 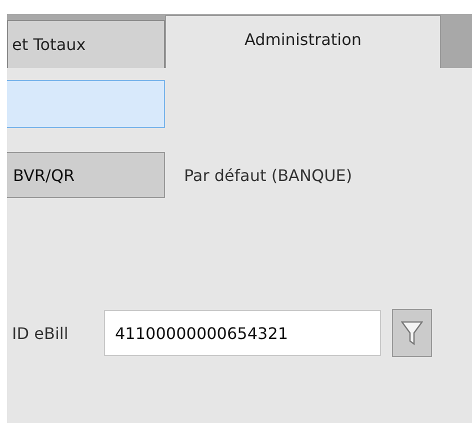 What do you see at coordinates (41, 333) in the screenshot?
I see `ebill-label: ID eBill` at bounding box center [41, 333].